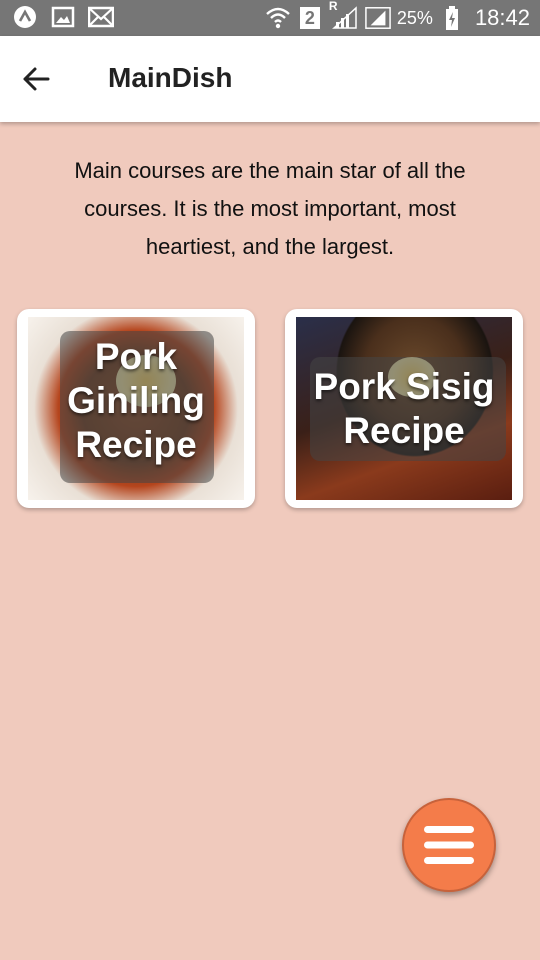 The width and height of the screenshot is (540, 960). I want to click on sim-icon: 2, so click(310, 18).